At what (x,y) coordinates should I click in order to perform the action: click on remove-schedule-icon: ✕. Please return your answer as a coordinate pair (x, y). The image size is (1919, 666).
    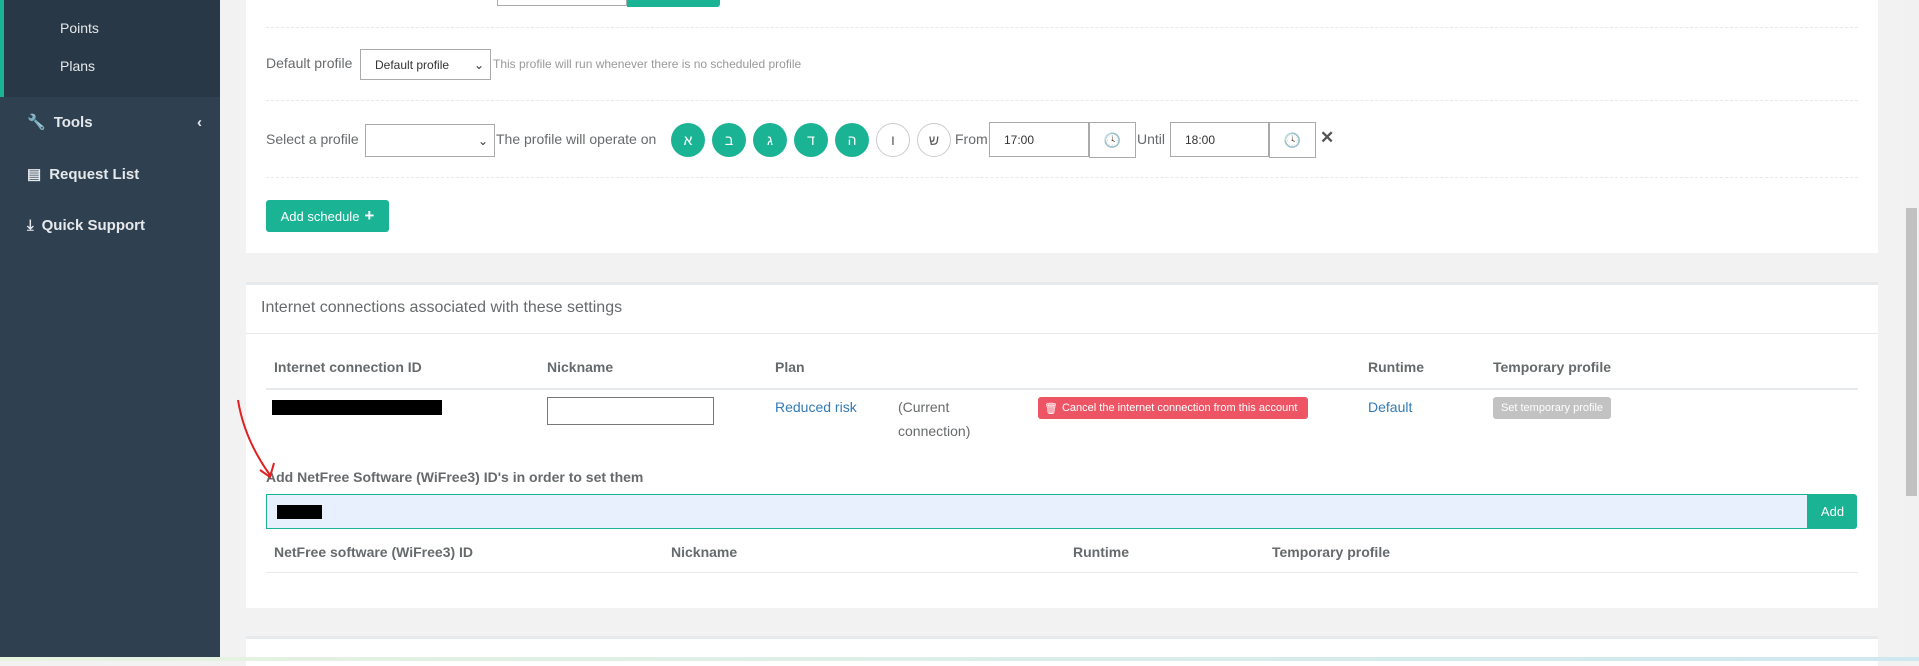
    Looking at the image, I should click on (1327, 138).